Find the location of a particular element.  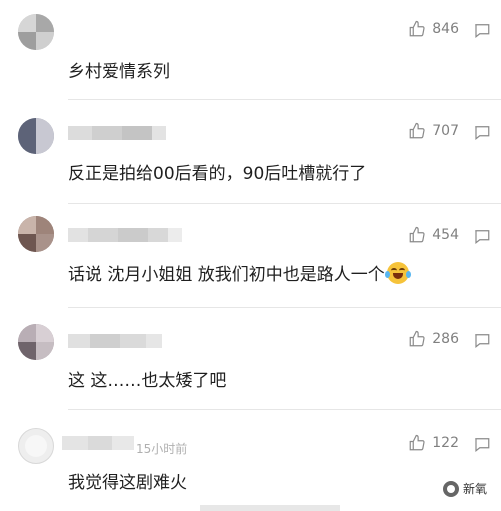

like-button: 707 is located at coordinates (433, 131).